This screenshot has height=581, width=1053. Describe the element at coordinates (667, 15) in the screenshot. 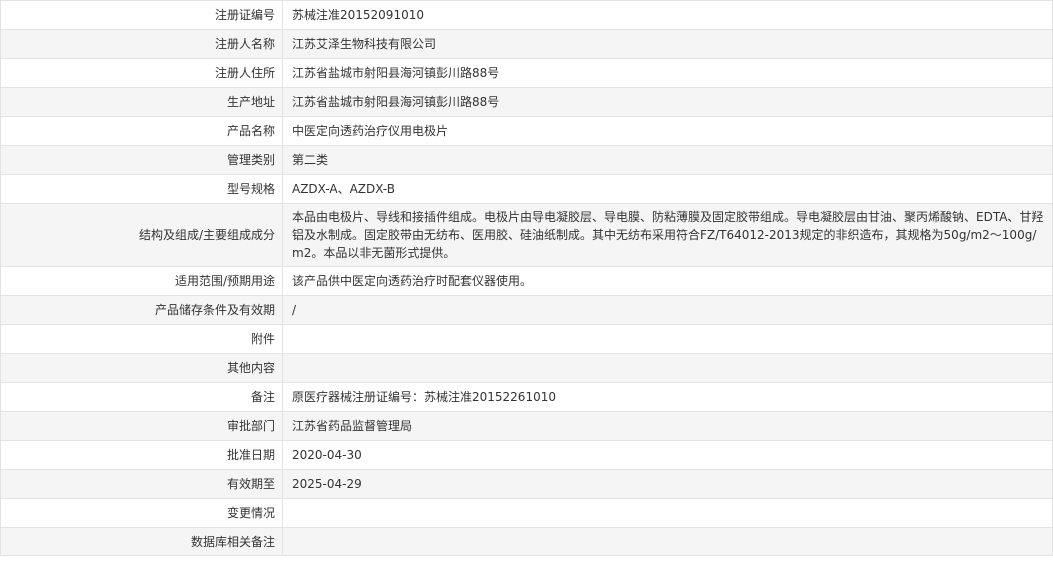

I see `row-value-registration-no: 苏械注准20152091010` at that location.